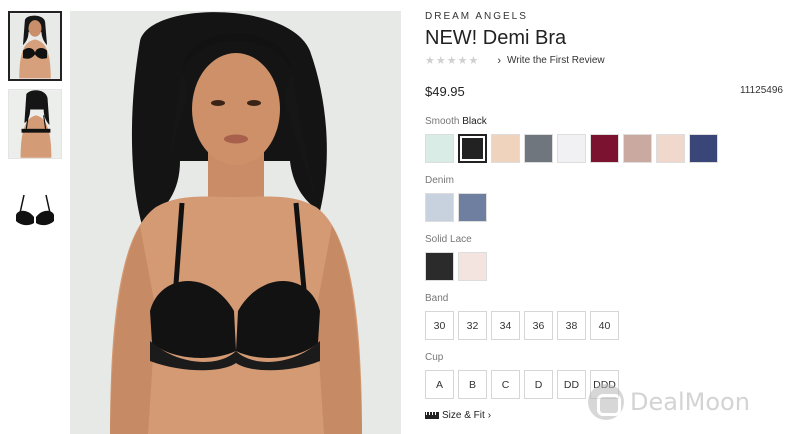 This screenshot has height=434, width=800. I want to click on product-price: $49.95, so click(445, 91).